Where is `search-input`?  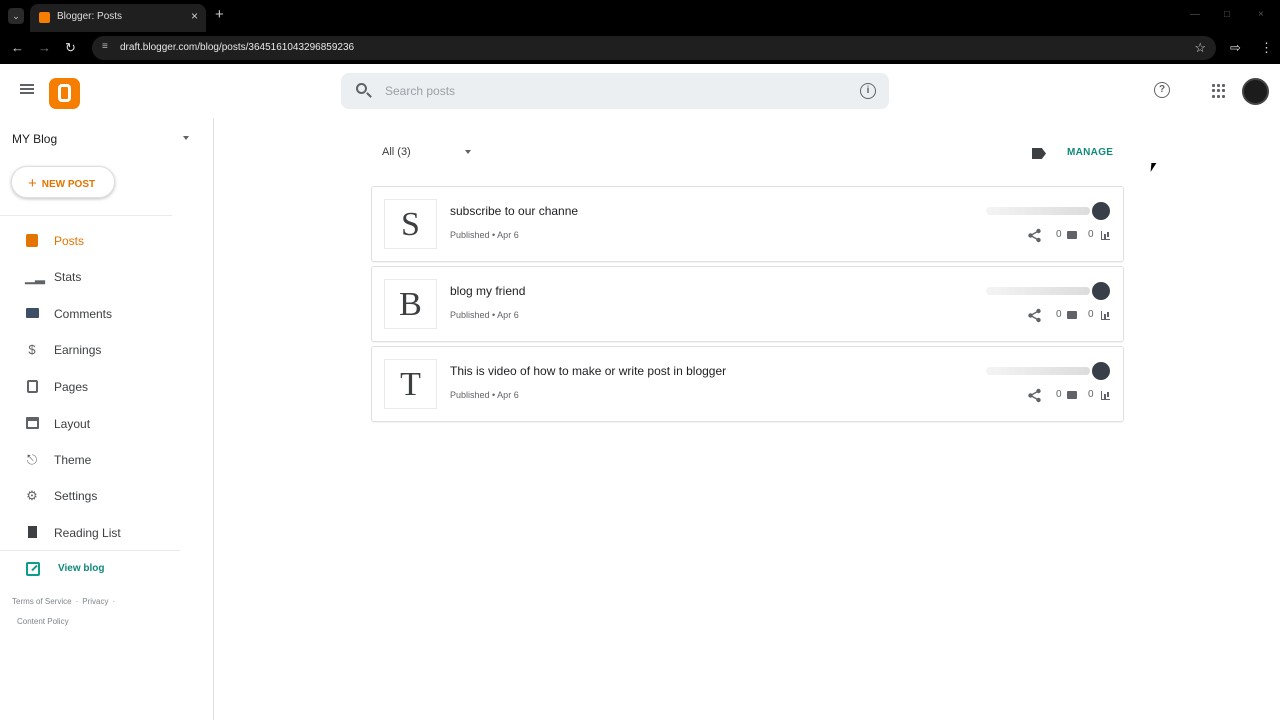 search-input is located at coordinates (615, 91).